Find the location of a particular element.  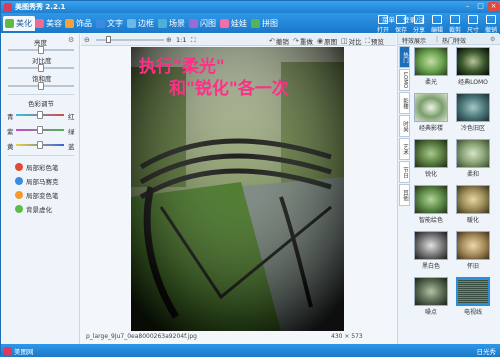

edit-button: 编辑 is located at coordinates (437, 24).